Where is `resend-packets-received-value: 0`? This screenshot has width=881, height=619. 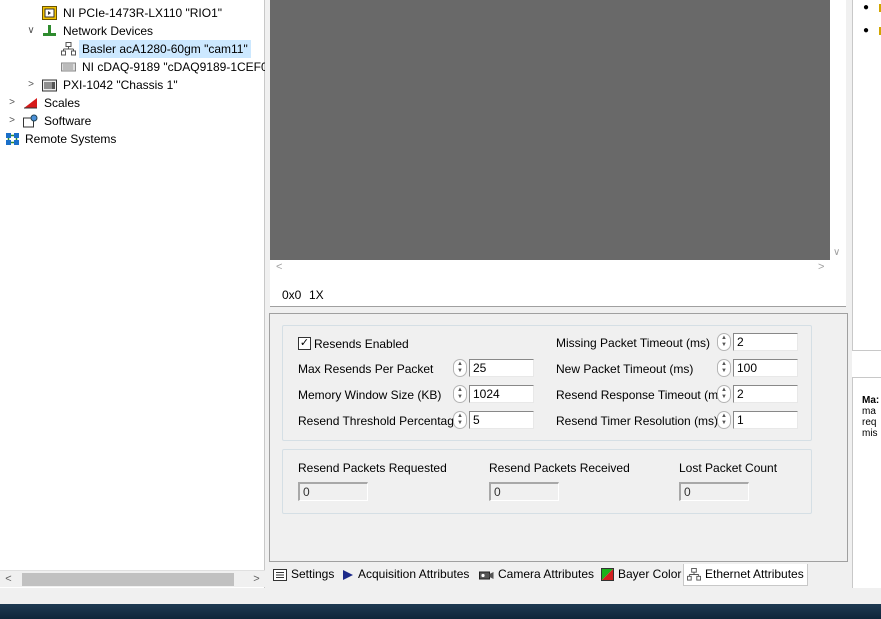 resend-packets-received-value: 0 is located at coordinates (524, 491).